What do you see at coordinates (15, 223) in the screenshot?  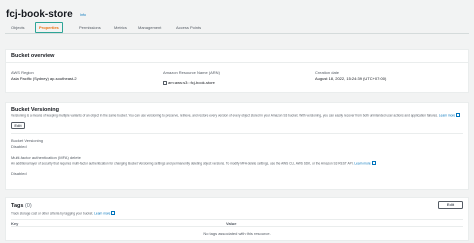 I see `tags-col-key: Key` at bounding box center [15, 223].